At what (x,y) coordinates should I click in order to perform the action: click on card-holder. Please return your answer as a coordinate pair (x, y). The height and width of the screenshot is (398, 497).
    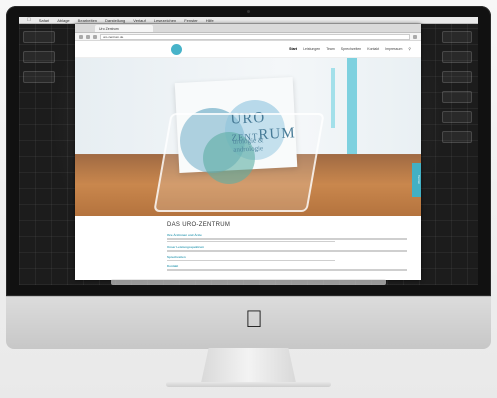
    Looking at the image, I should click on (239, 162).